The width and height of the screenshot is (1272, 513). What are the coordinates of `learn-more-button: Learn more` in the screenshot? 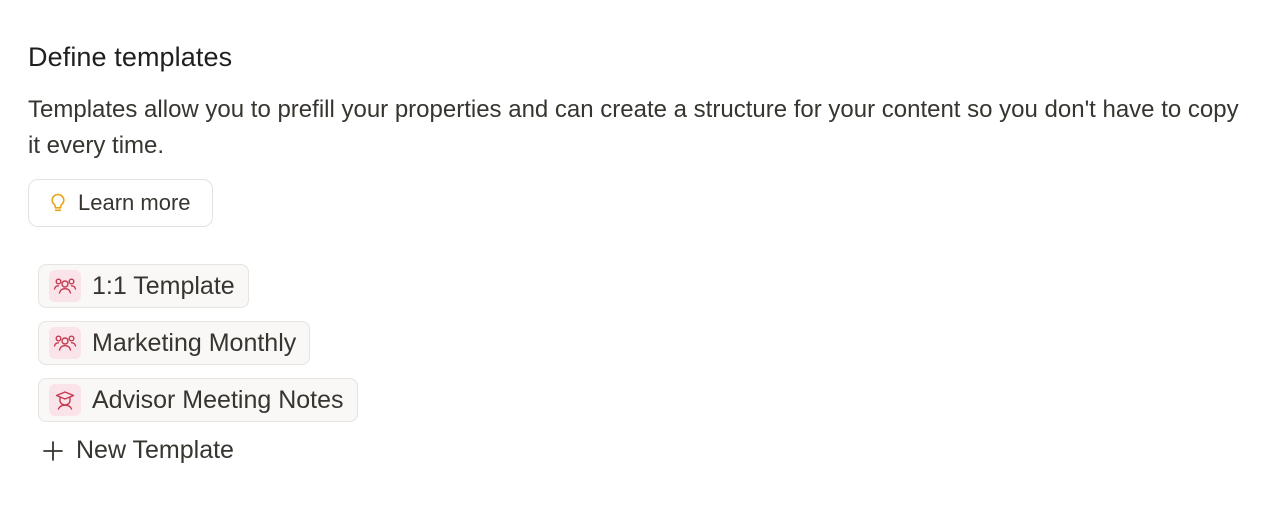 It's located at (120, 203).